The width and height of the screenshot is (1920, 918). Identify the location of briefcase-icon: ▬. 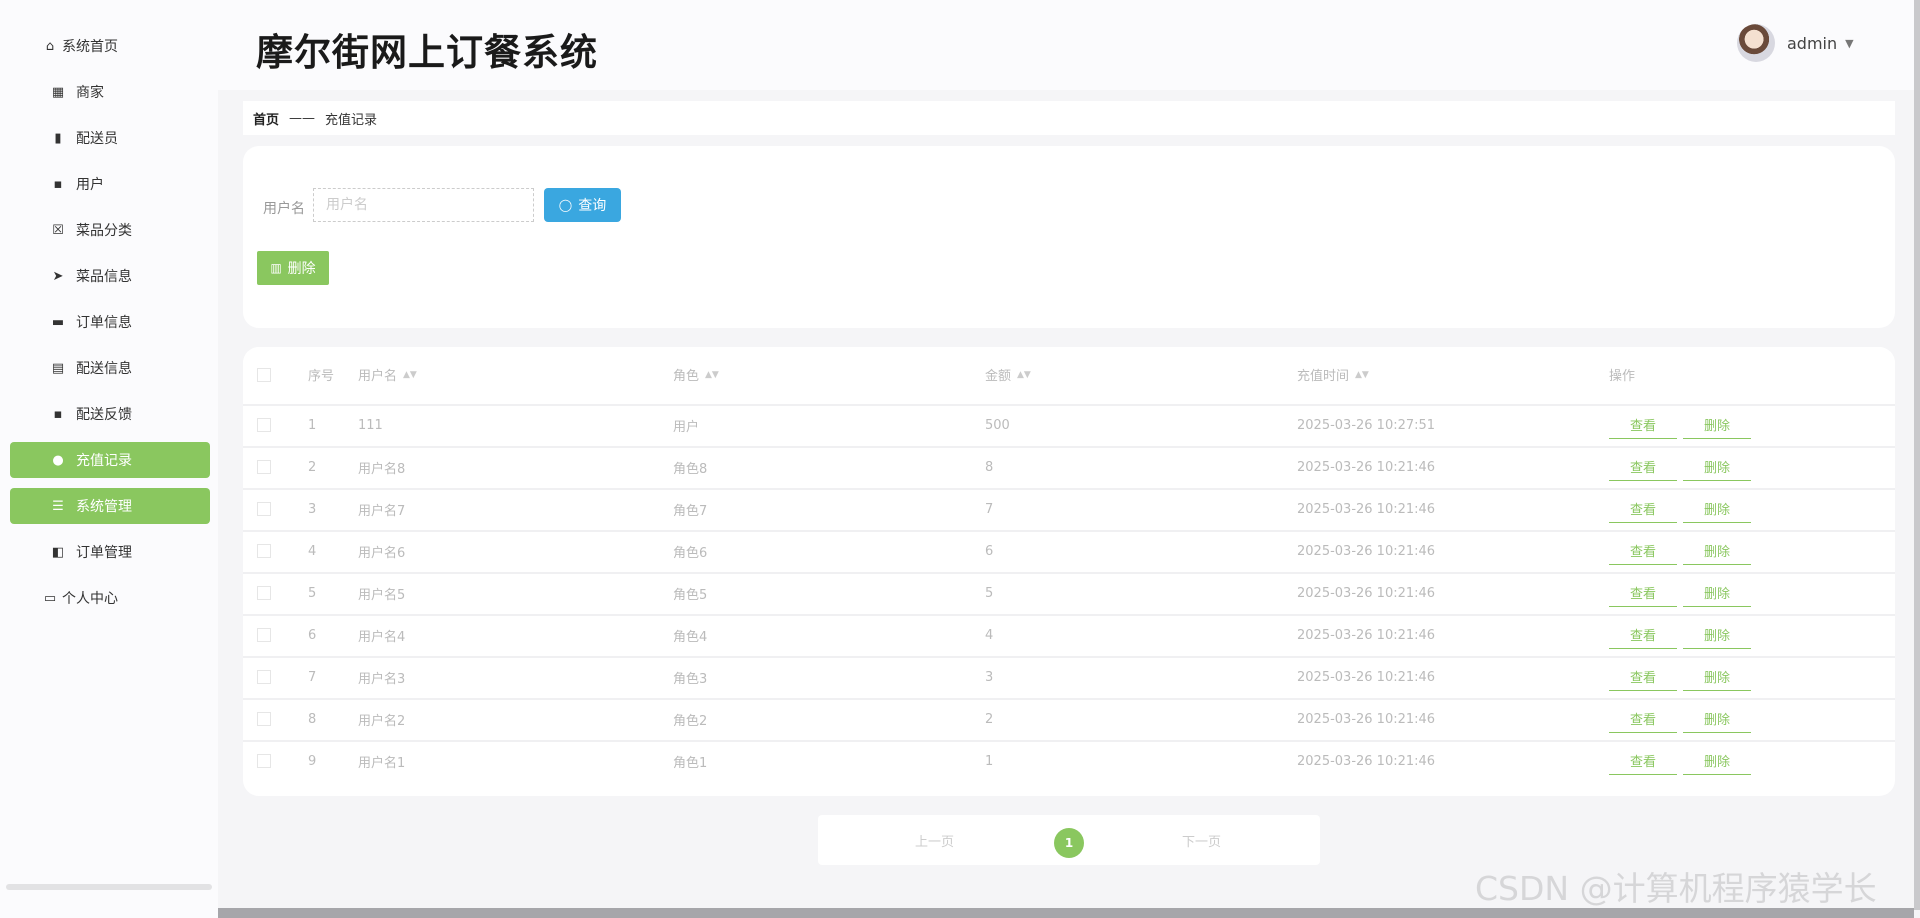
(58, 322).